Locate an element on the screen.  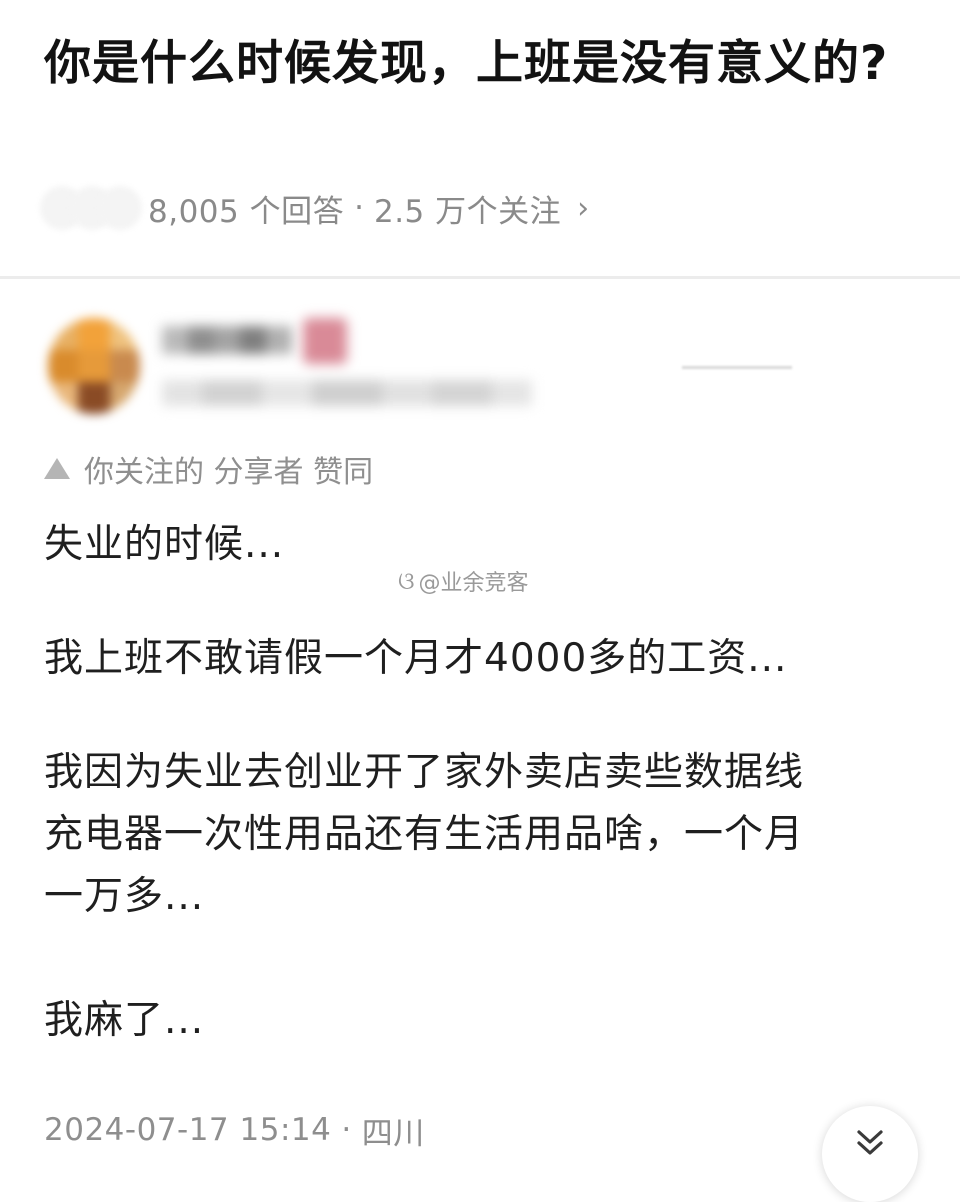
answer-paragraph-3-line-1: 我因为失业去创业开了家外卖店卖些数据线 is located at coordinates (424, 772).